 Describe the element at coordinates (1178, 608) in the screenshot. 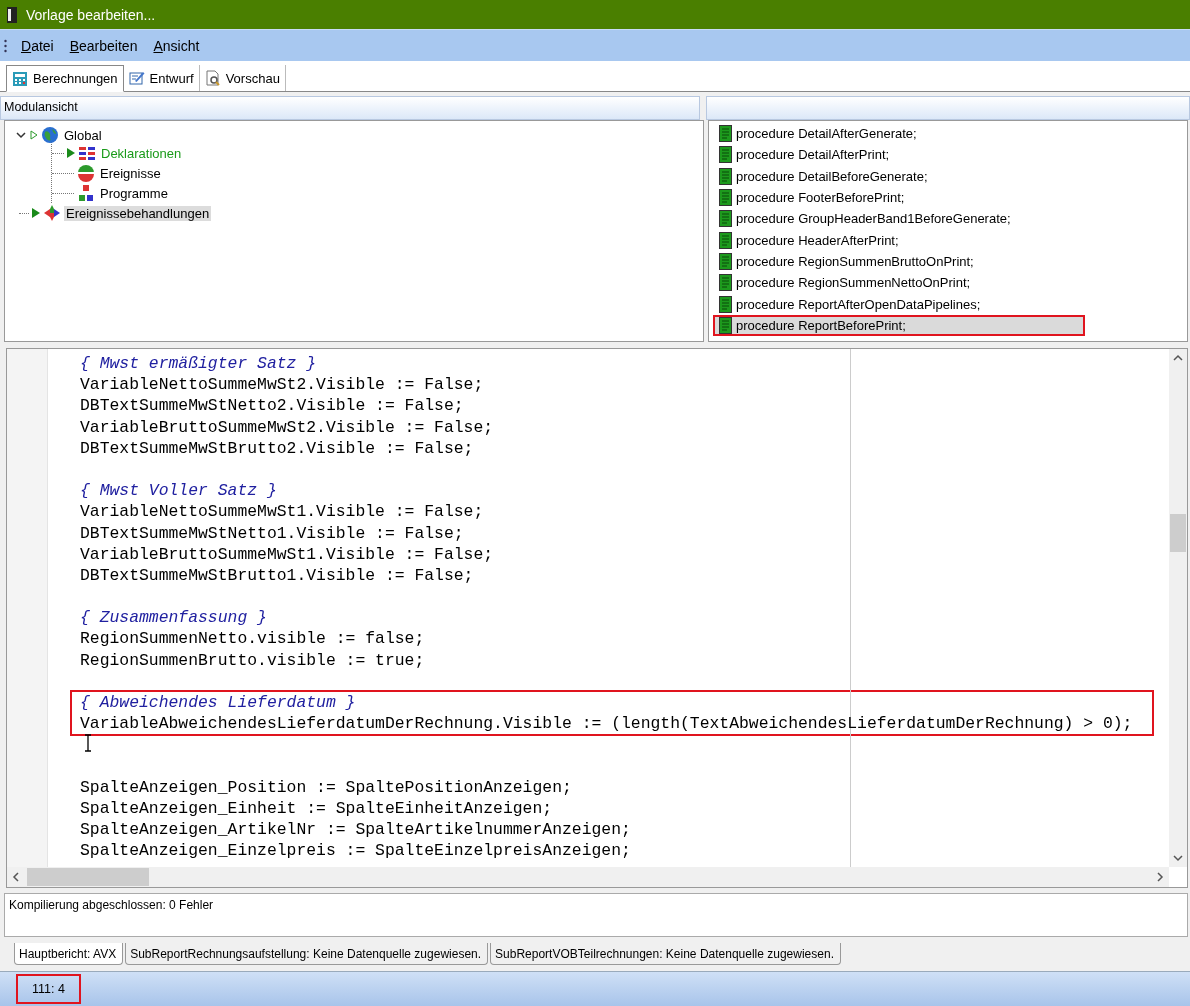

I see `vertical-scrollbar` at that location.